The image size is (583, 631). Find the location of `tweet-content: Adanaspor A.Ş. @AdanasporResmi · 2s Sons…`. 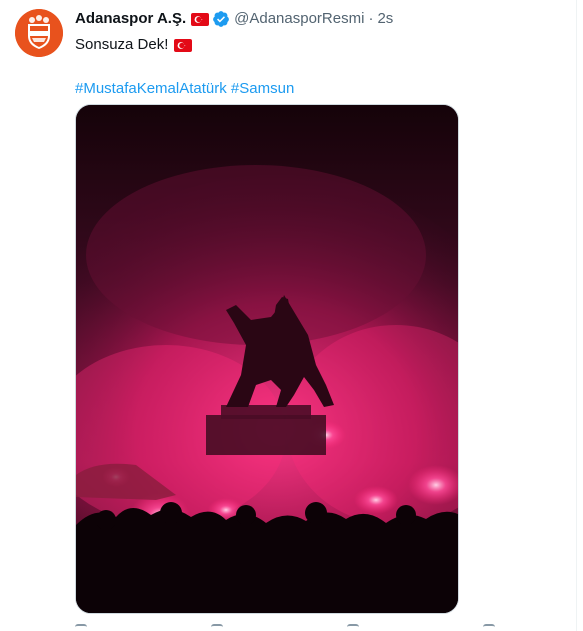

tweet-content: Adanaspor A.Ş. @AdanasporResmi · 2s Sons… is located at coordinates (320, 54).